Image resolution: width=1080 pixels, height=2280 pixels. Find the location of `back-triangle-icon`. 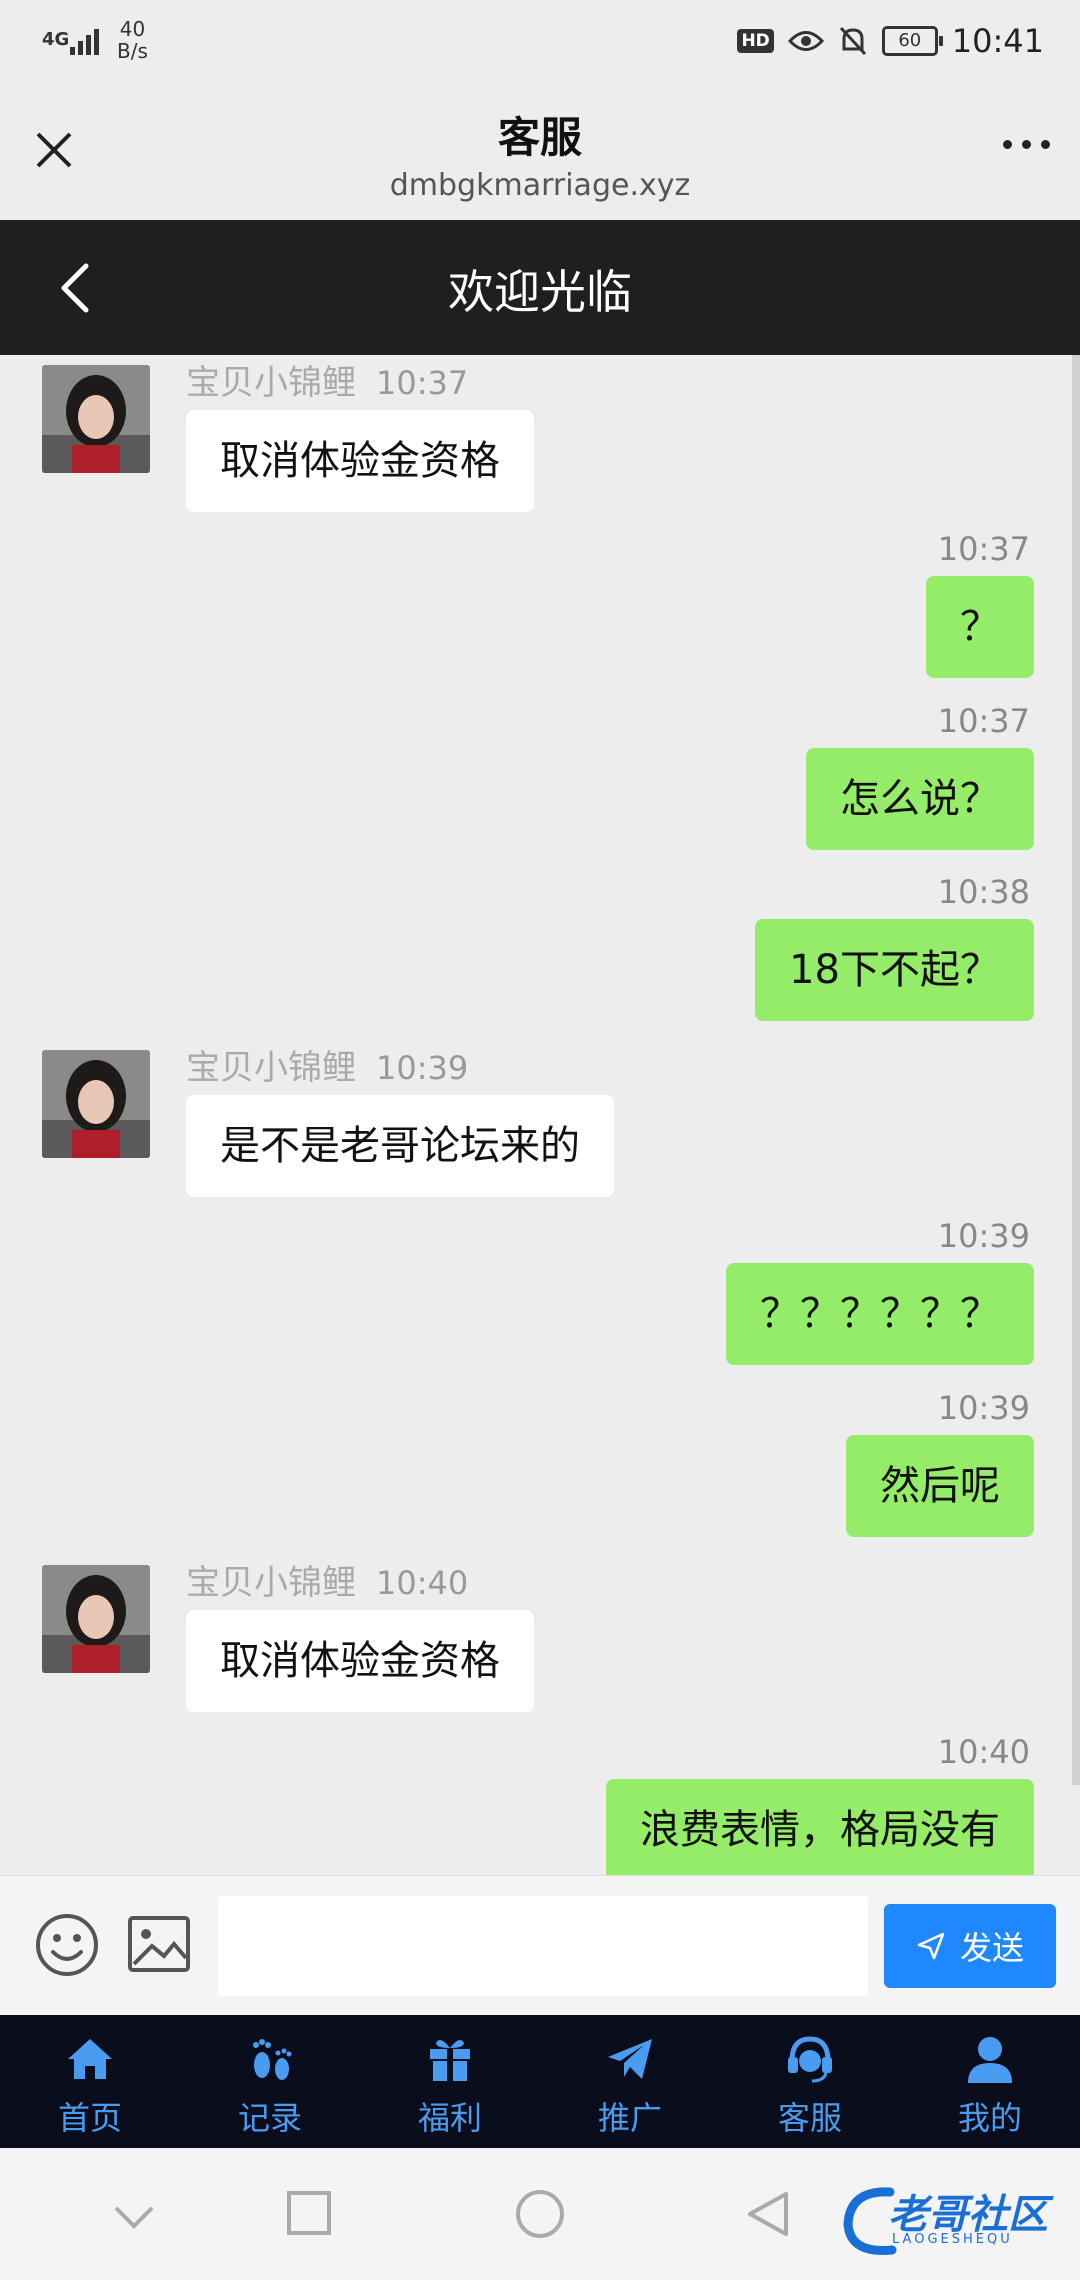

back-triangle-icon is located at coordinates (767, 2214).